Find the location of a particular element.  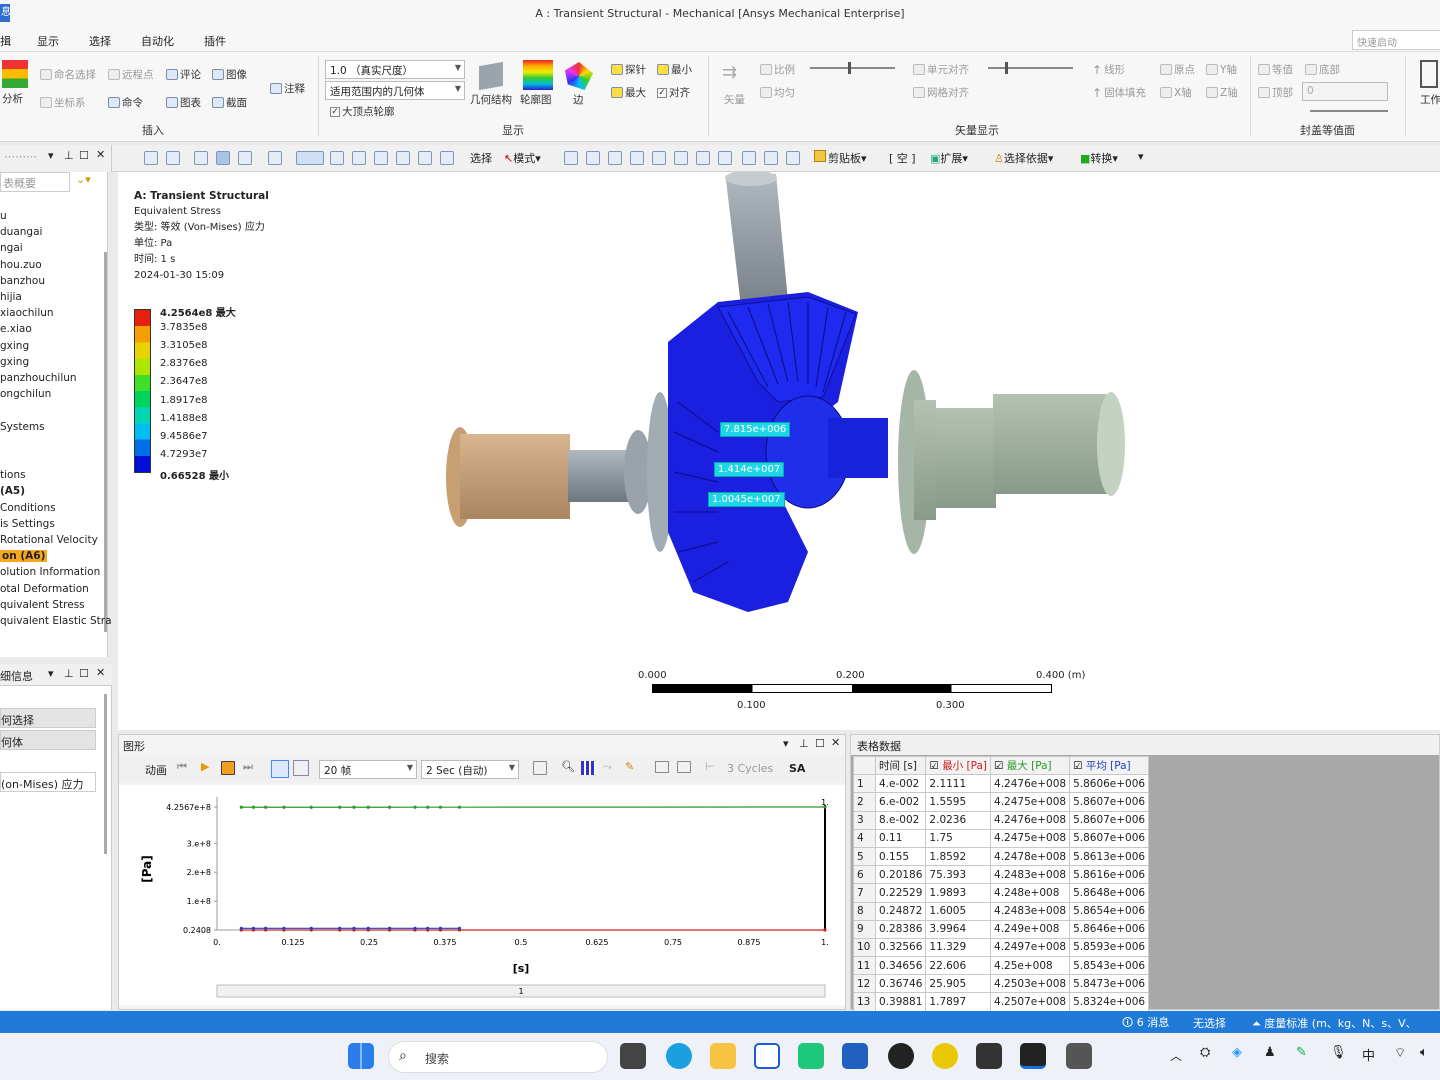

autoscale-icon: ⤳ is located at coordinates (607, 767).